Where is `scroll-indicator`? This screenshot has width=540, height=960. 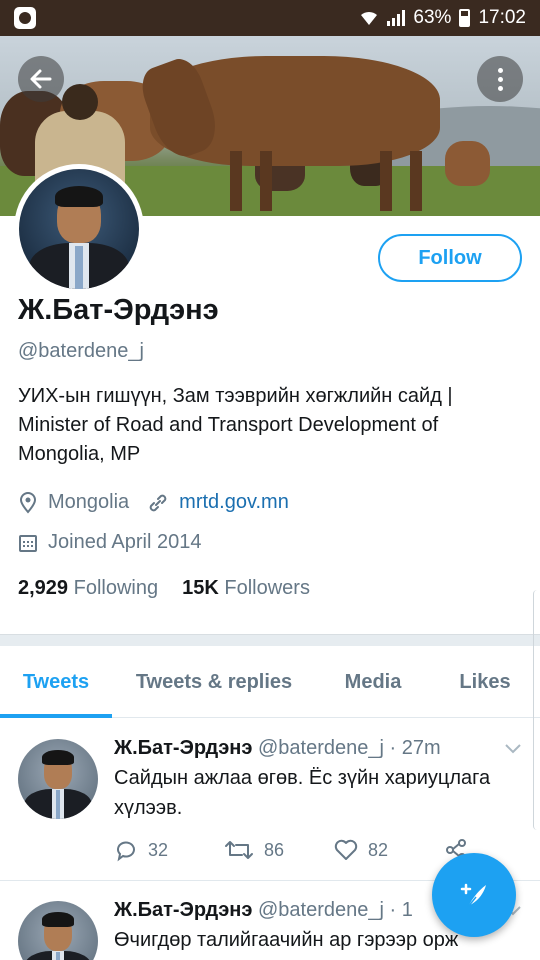
scroll-indicator is located at coordinates (536, 710).